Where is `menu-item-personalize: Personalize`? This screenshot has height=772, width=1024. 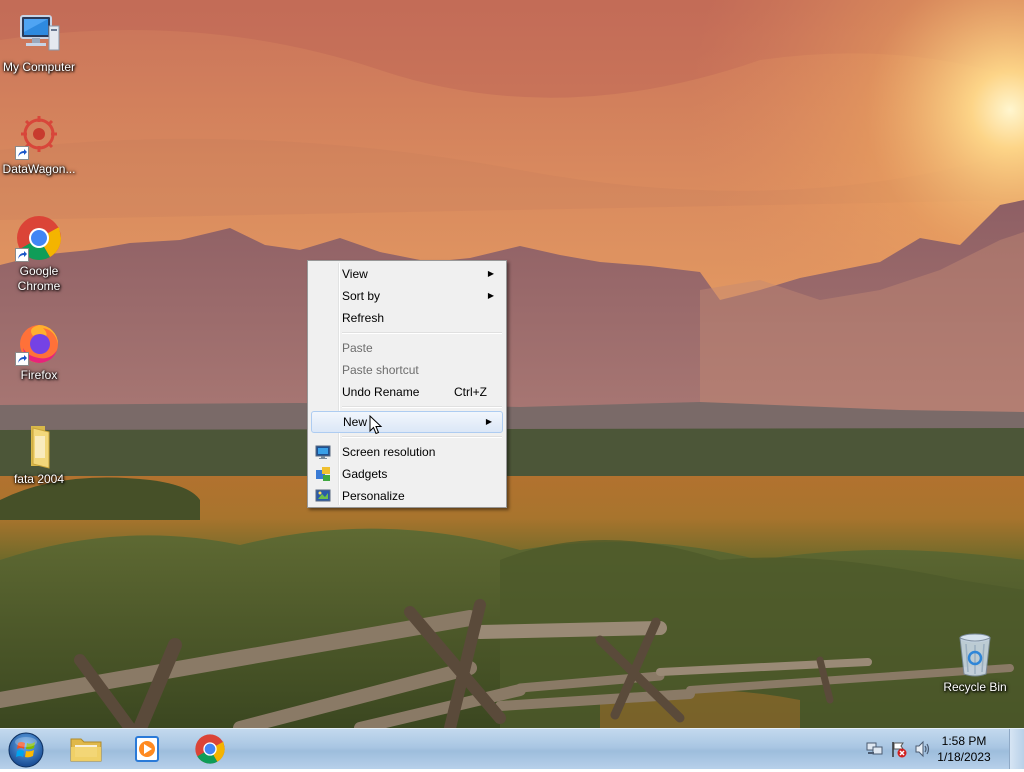 menu-item-personalize: Personalize is located at coordinates (407, 496).